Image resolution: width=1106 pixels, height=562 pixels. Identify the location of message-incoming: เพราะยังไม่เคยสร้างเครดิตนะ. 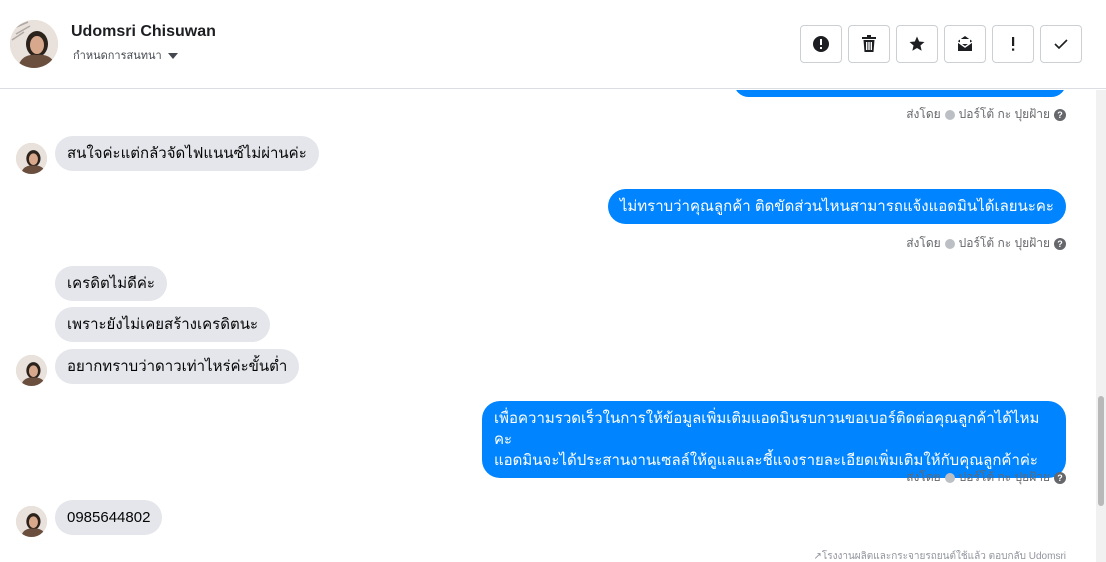
(163, 324).